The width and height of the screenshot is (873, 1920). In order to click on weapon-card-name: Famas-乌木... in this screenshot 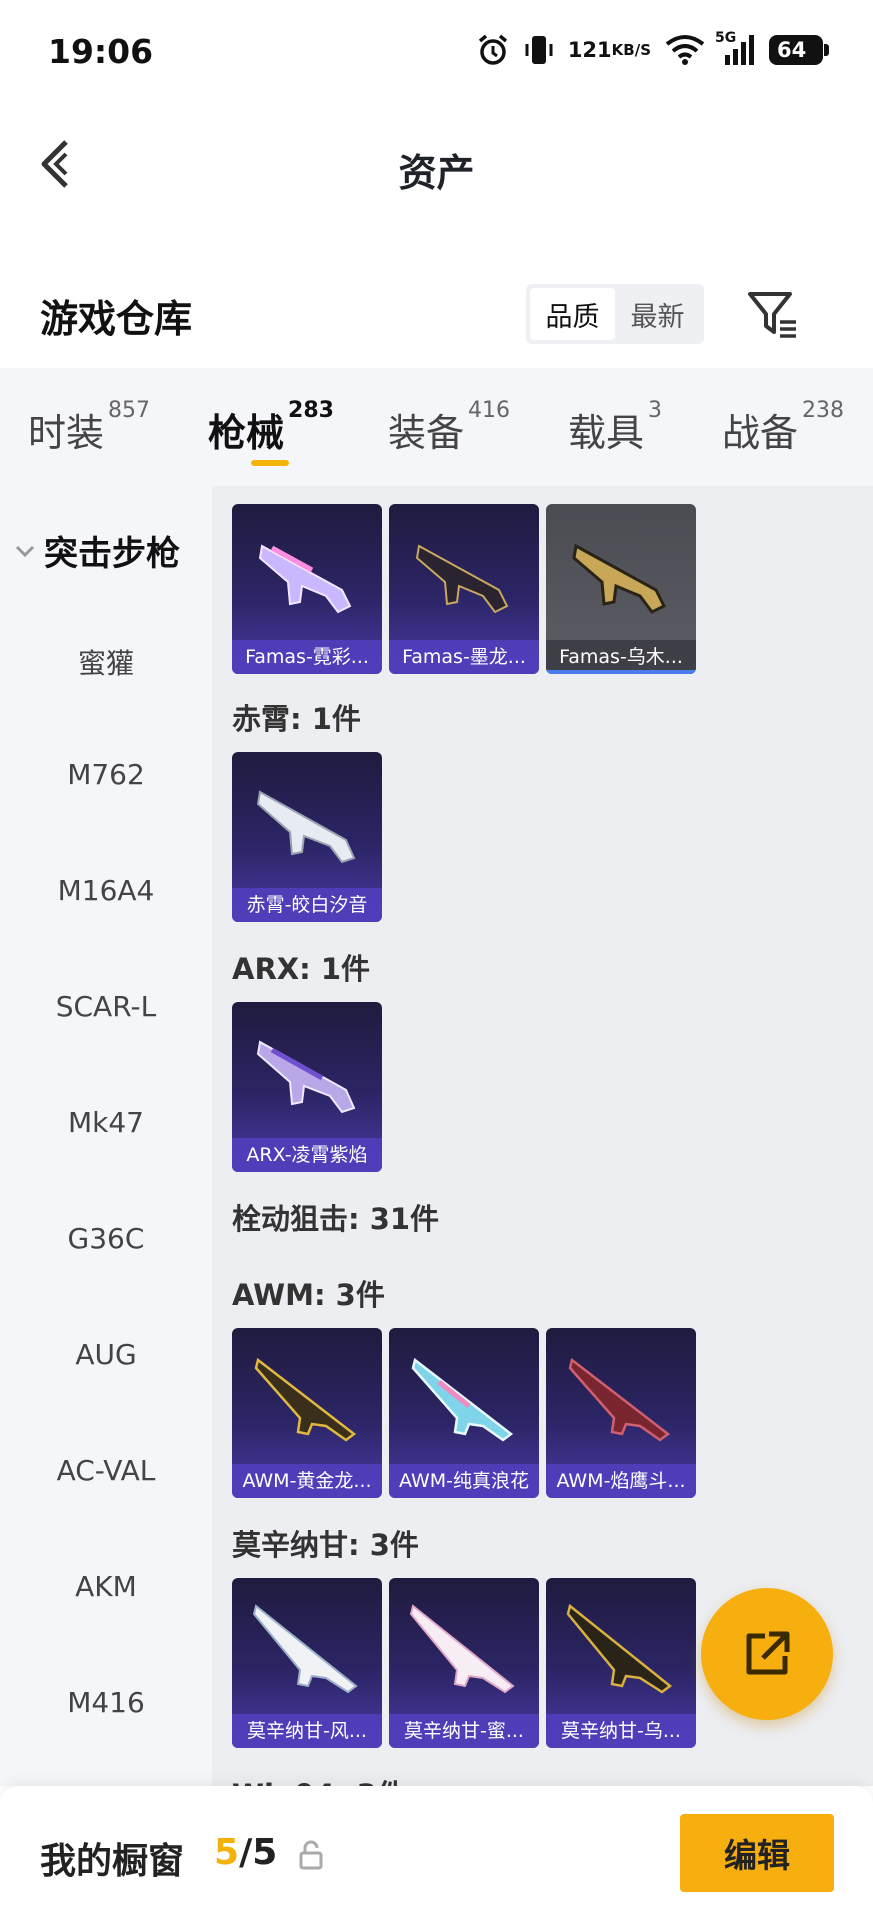, I will do `click(621, 657)`.